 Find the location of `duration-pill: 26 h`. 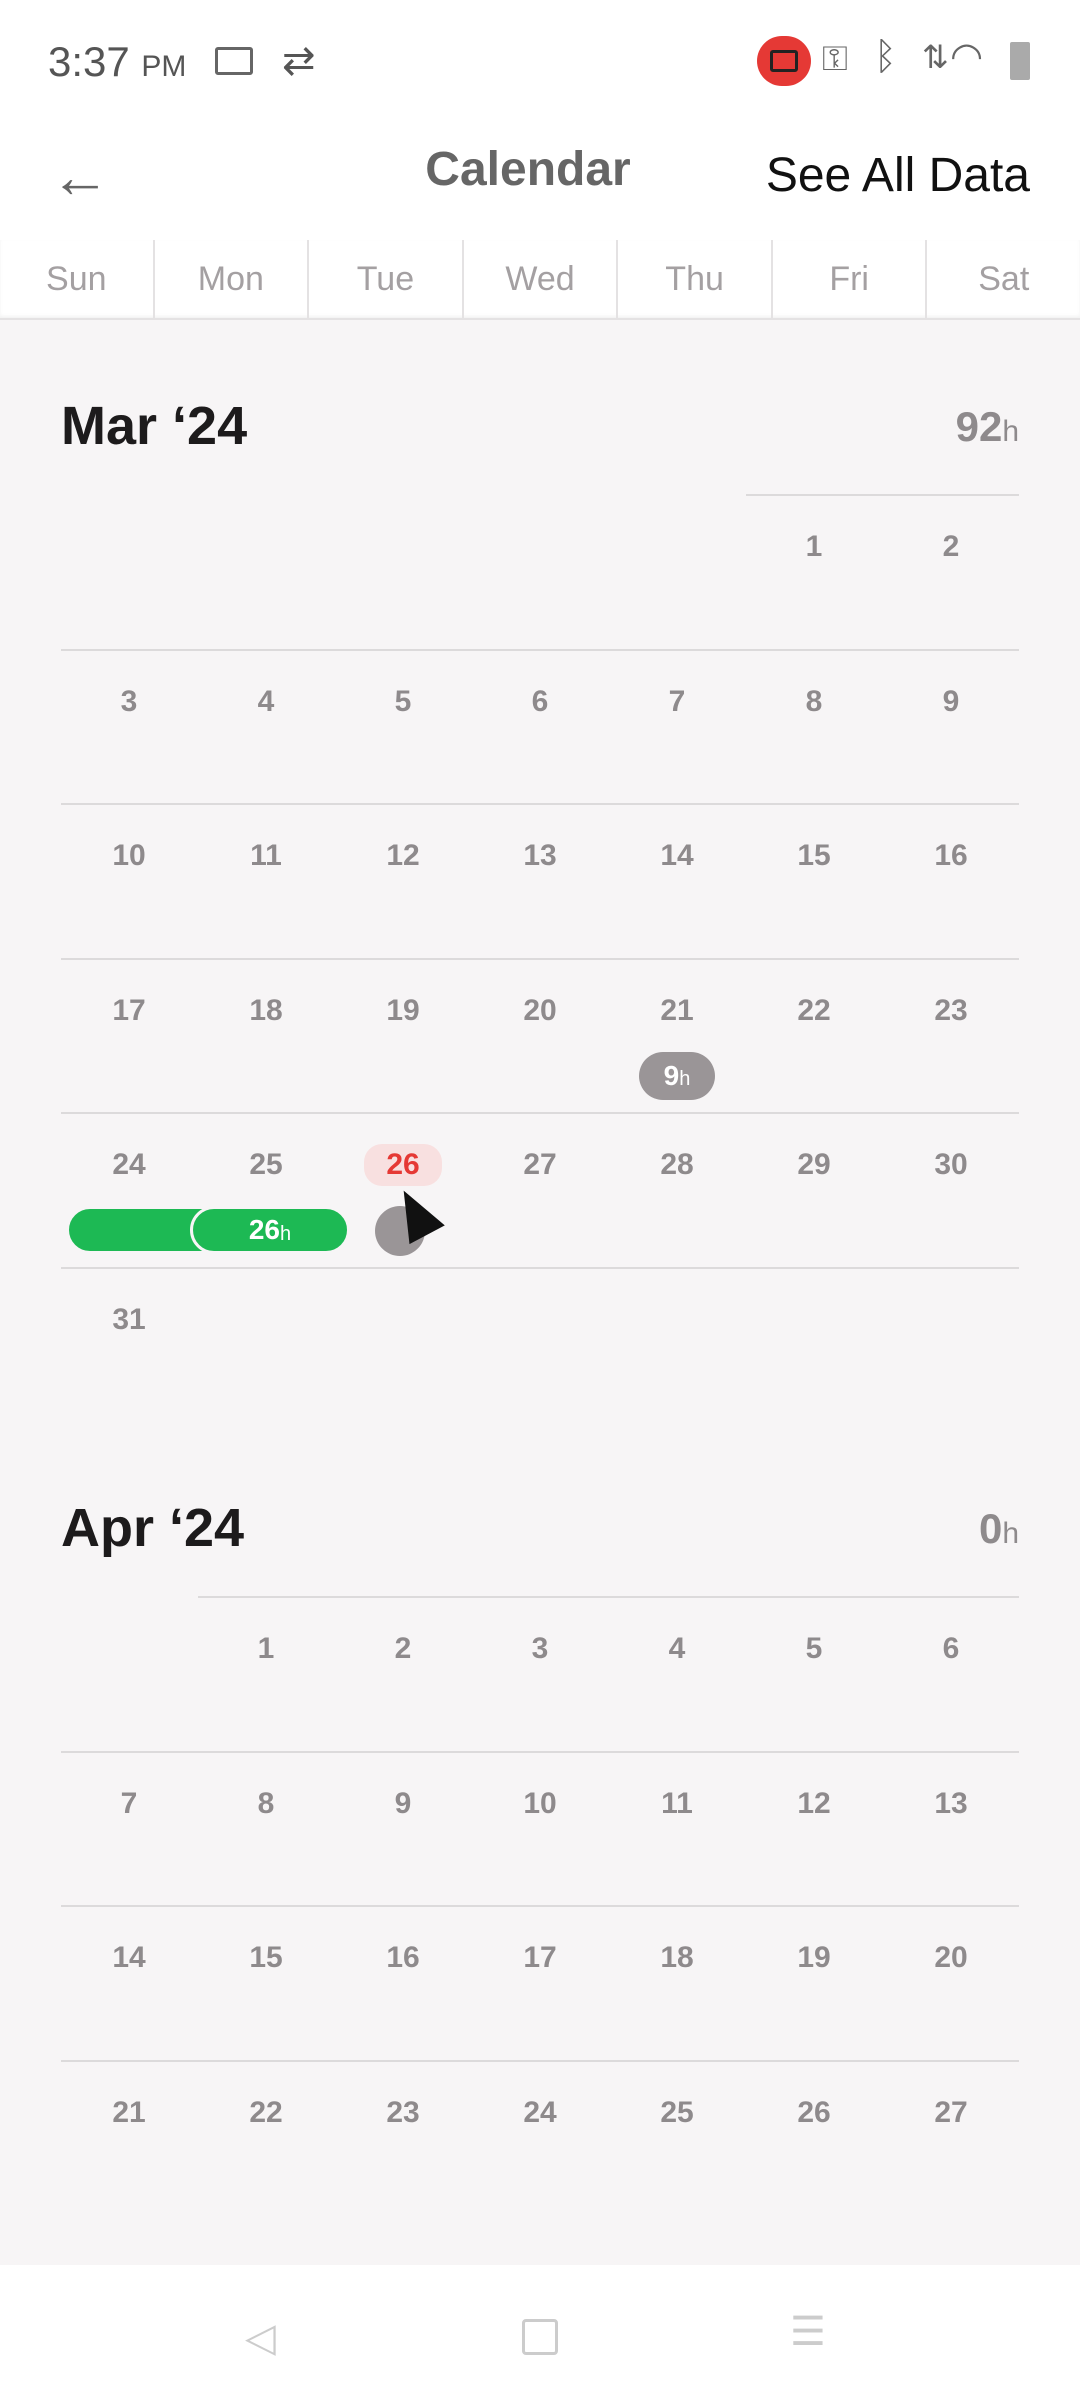

duration-pill: 26 h is located at coordinates (270, 1230).